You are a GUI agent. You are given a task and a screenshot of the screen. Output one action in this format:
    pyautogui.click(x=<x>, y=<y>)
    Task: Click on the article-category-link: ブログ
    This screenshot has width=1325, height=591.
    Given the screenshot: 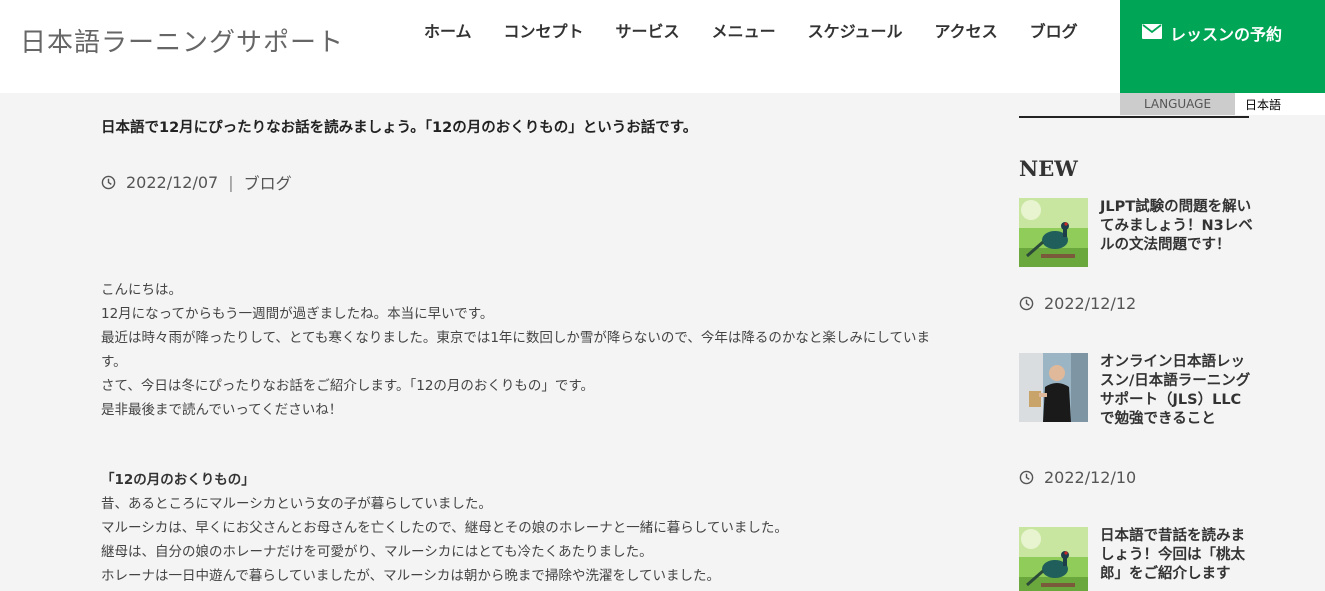 What is the action you would take?
    pyautogui.click(x=268, y=182)
    